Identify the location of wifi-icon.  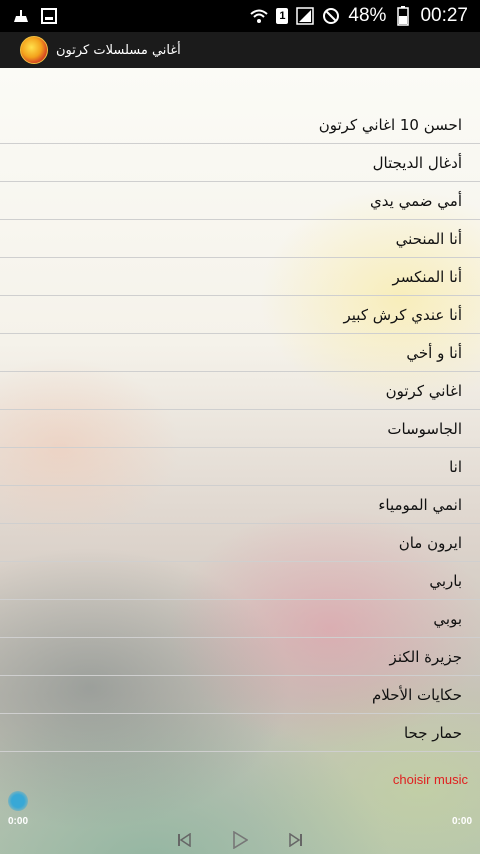
(259, 16).